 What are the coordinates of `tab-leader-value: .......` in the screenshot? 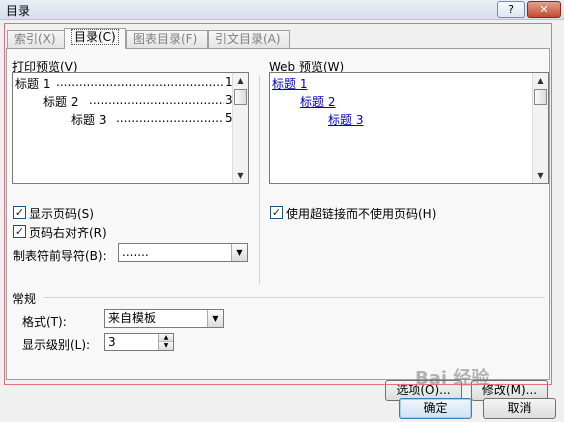 It's located at (135, 252).